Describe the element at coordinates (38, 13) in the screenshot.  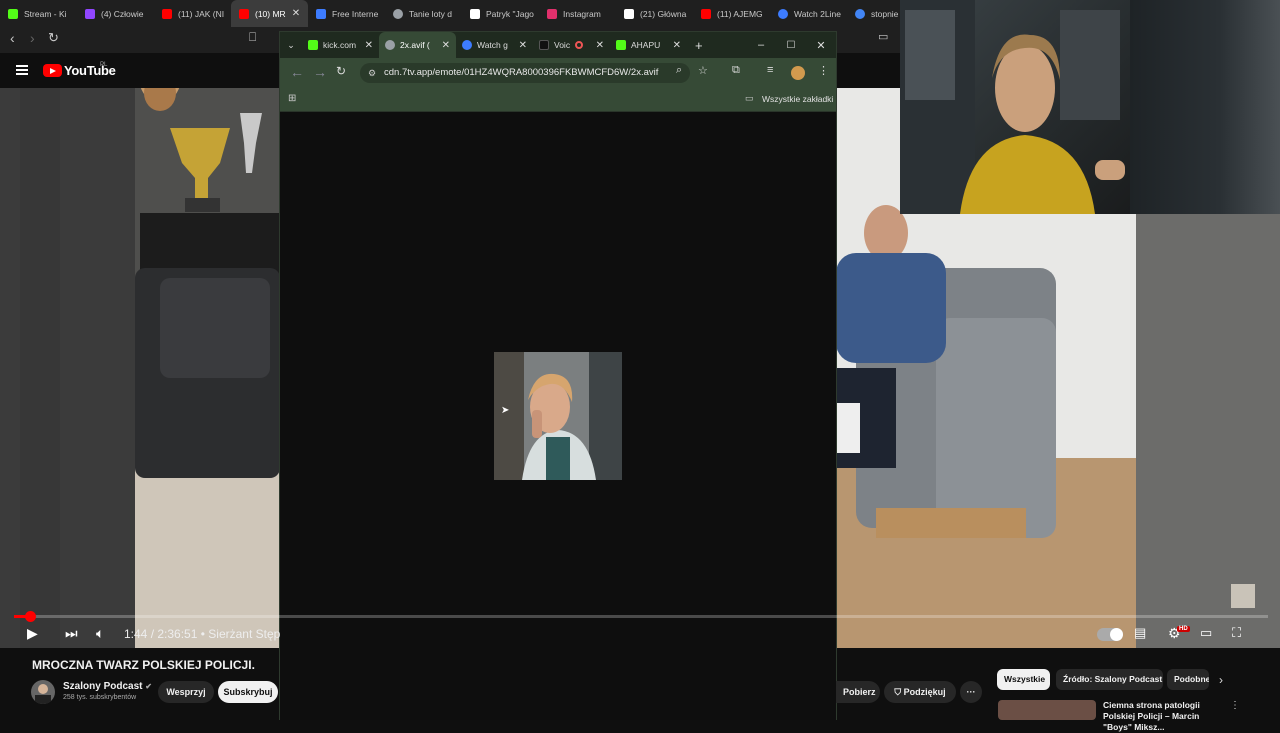
I see `outer-tab: Stream - Ki` at that location.